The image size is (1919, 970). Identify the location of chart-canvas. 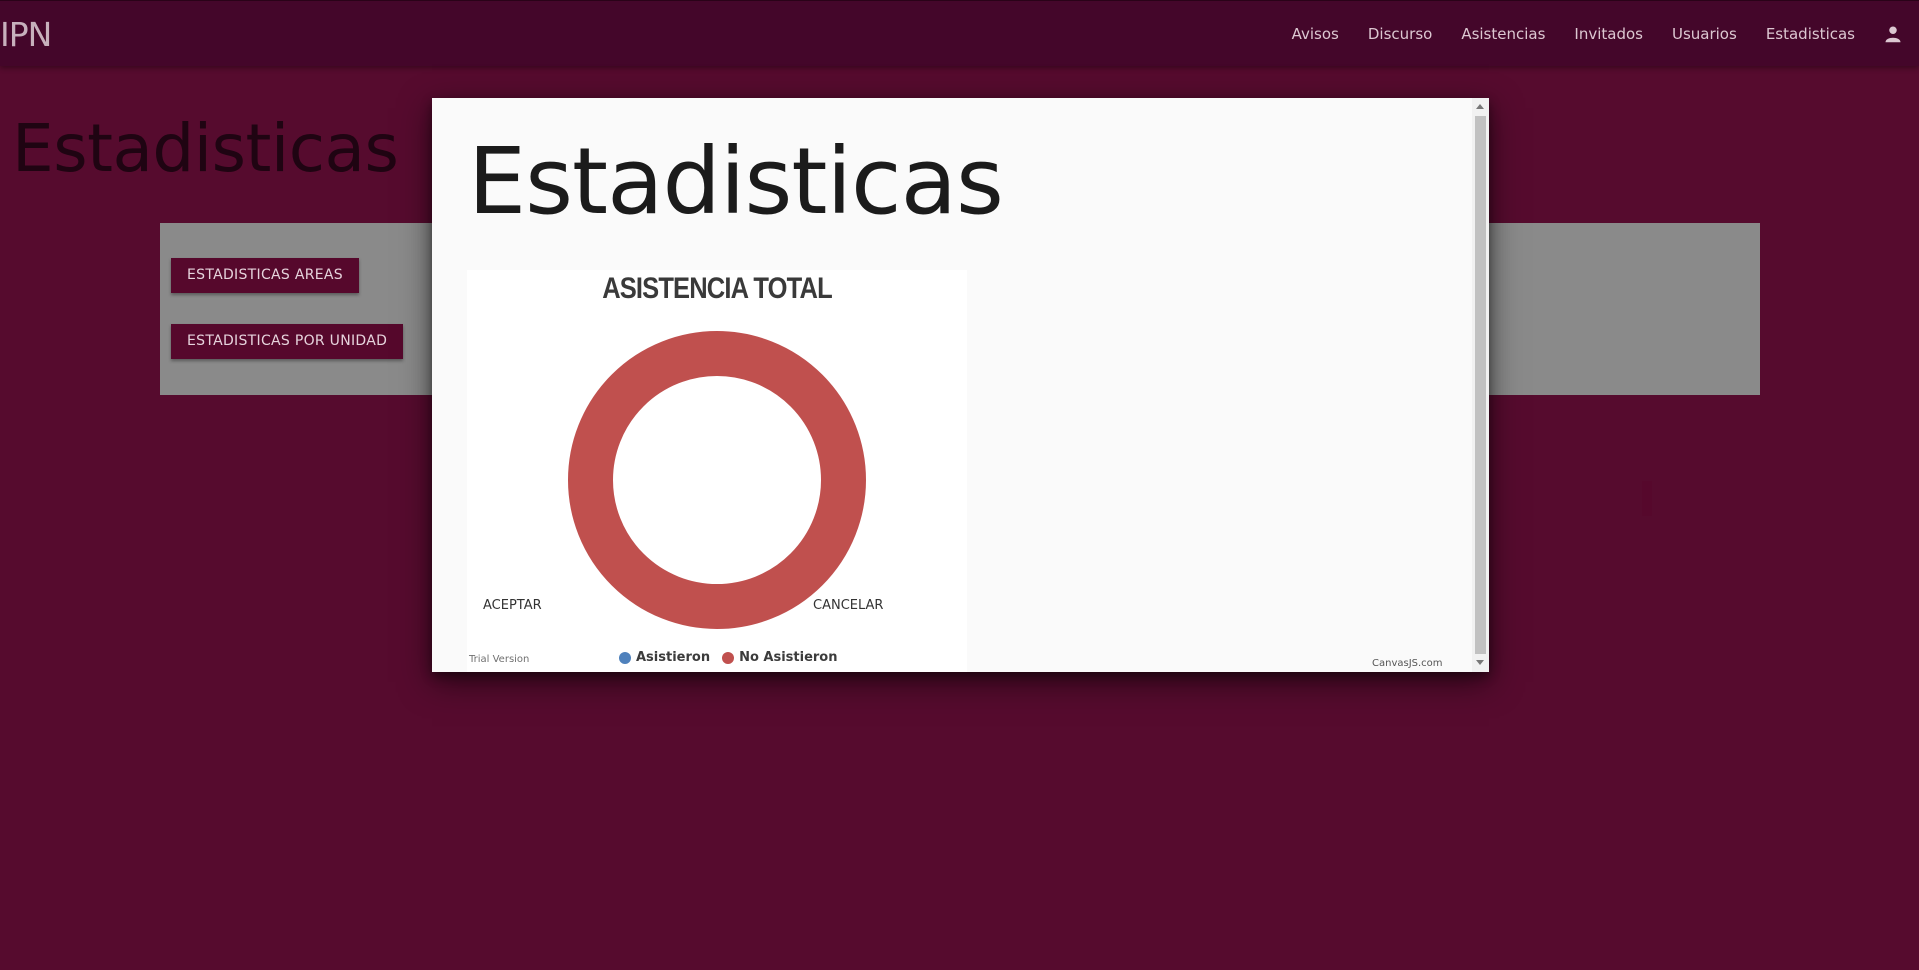
(717, 480).